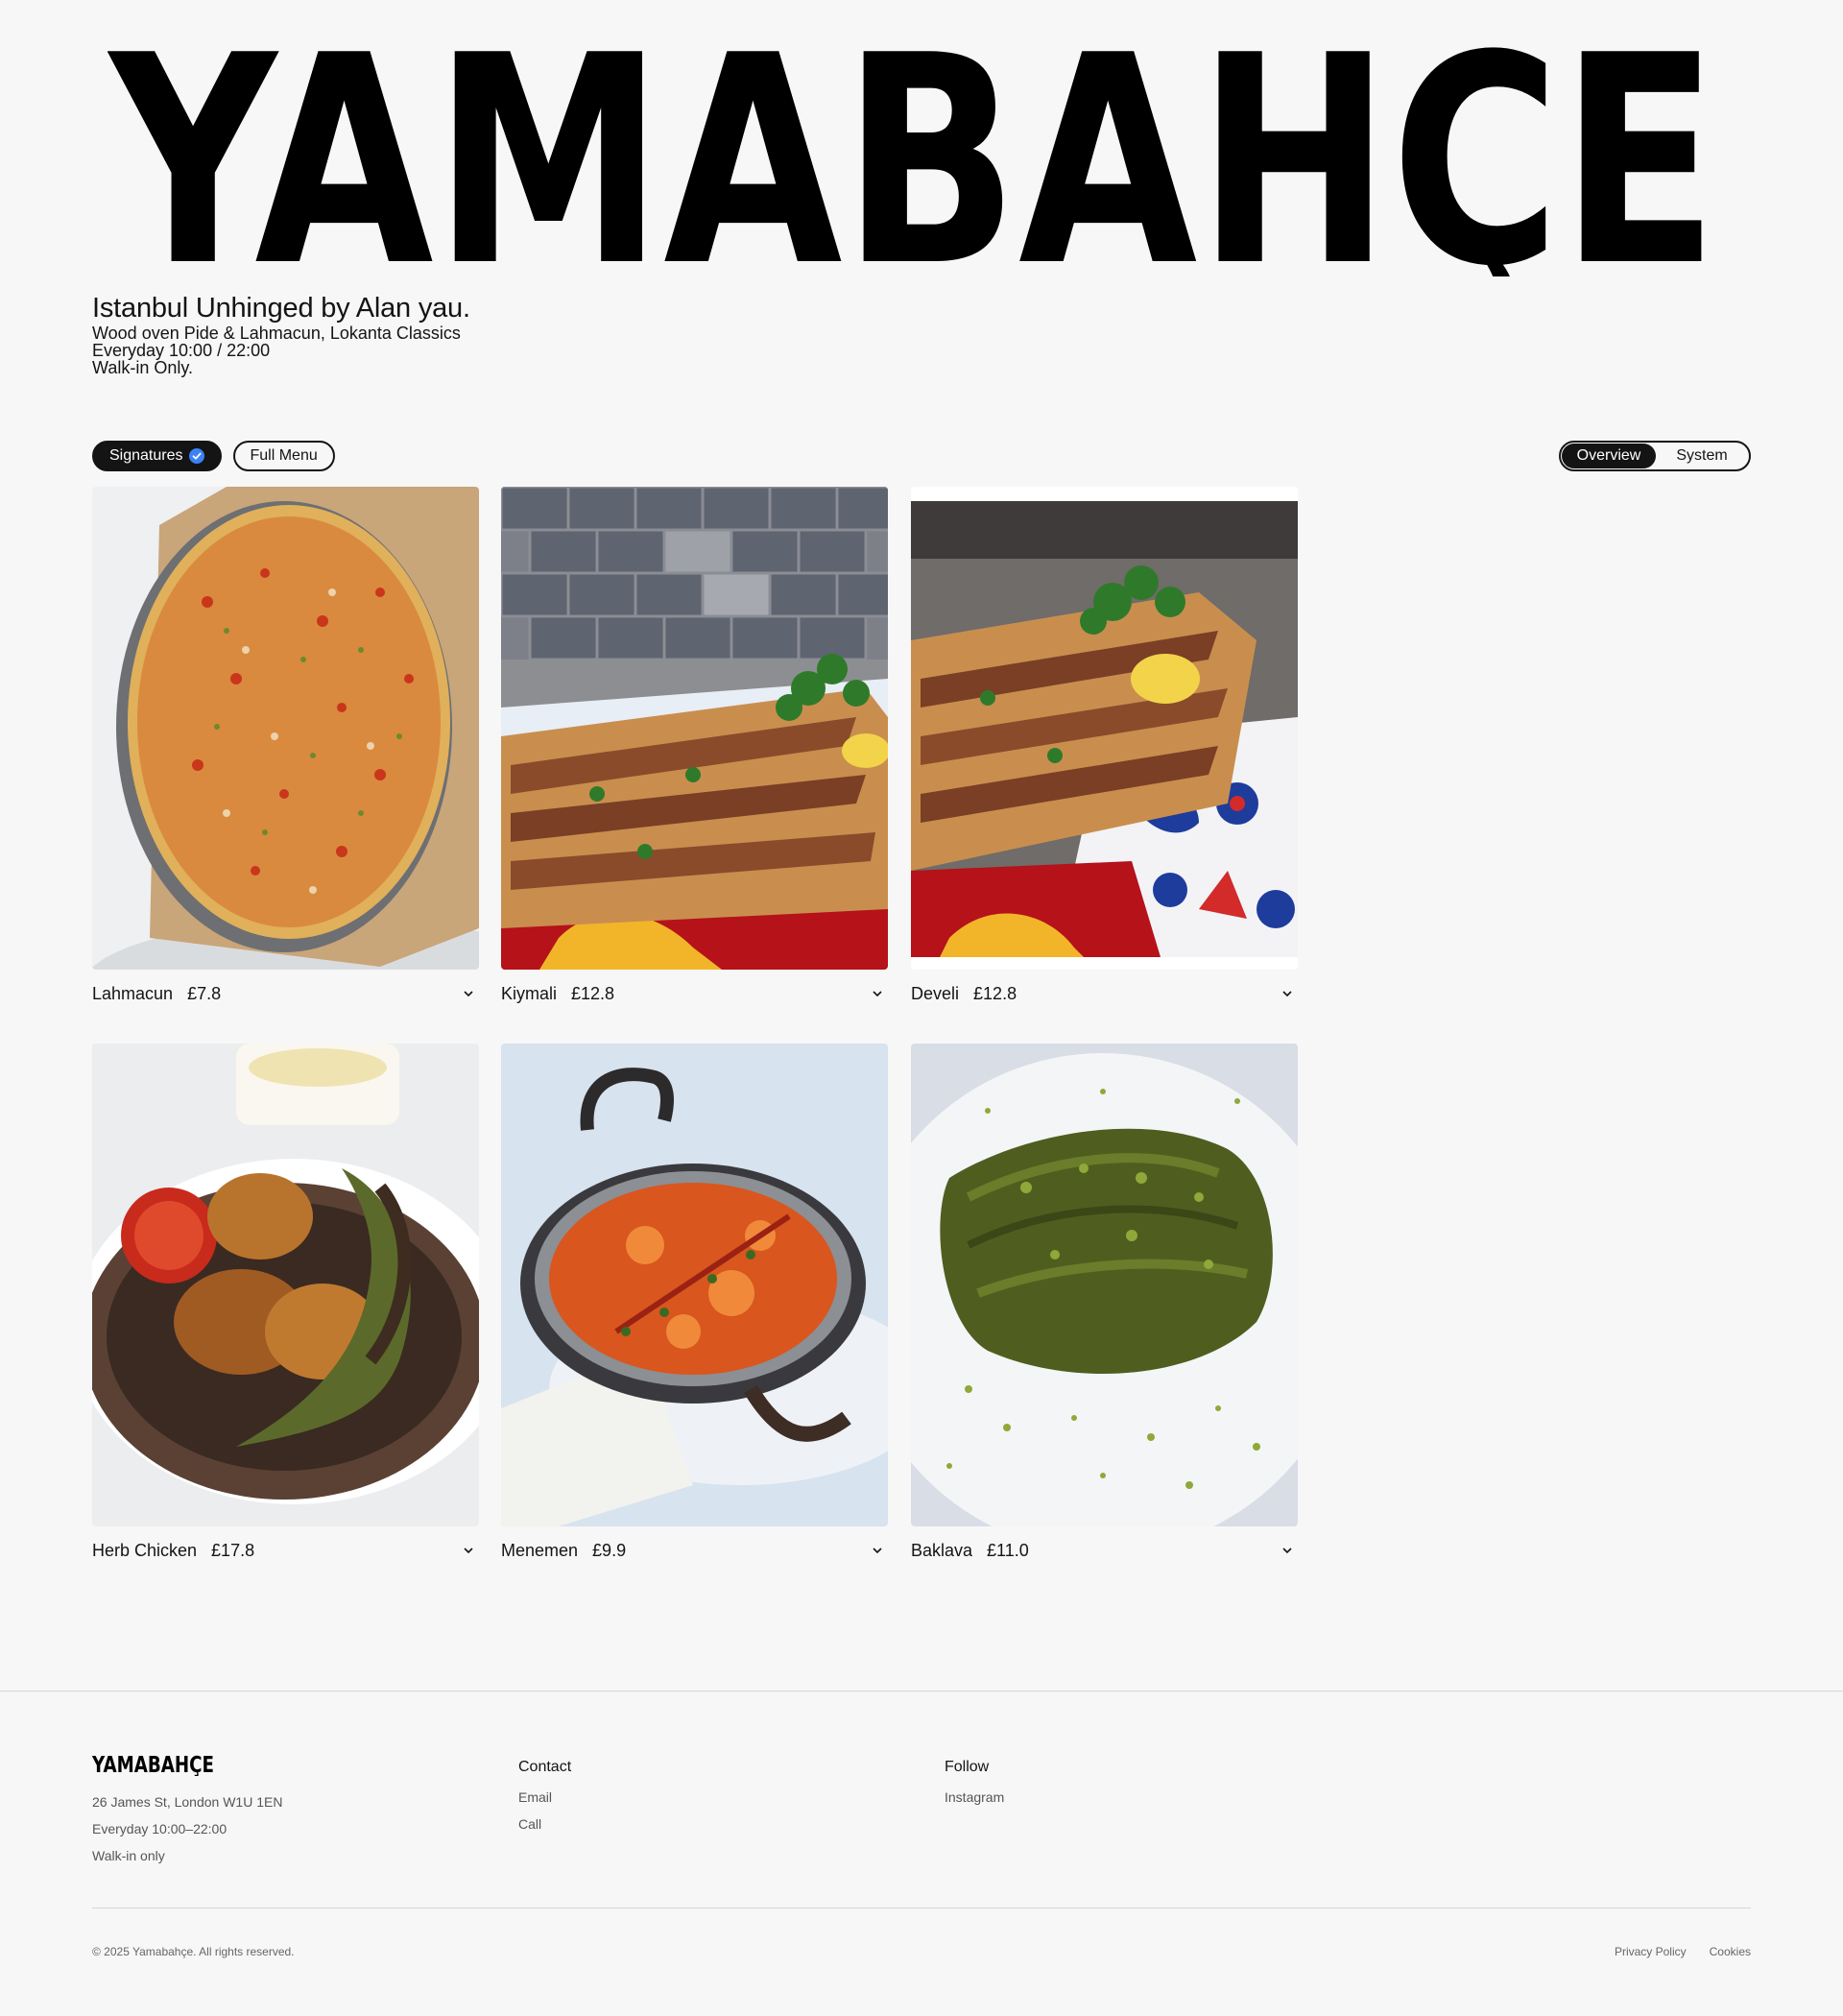 This screenshot has width=1843, height=2016. What do you see at coordinates (281, 308) in the screenshot?
I see `restaurant-tagline: Istanbul Unhinged by Alan yau.` at bounding box center [281, 308].